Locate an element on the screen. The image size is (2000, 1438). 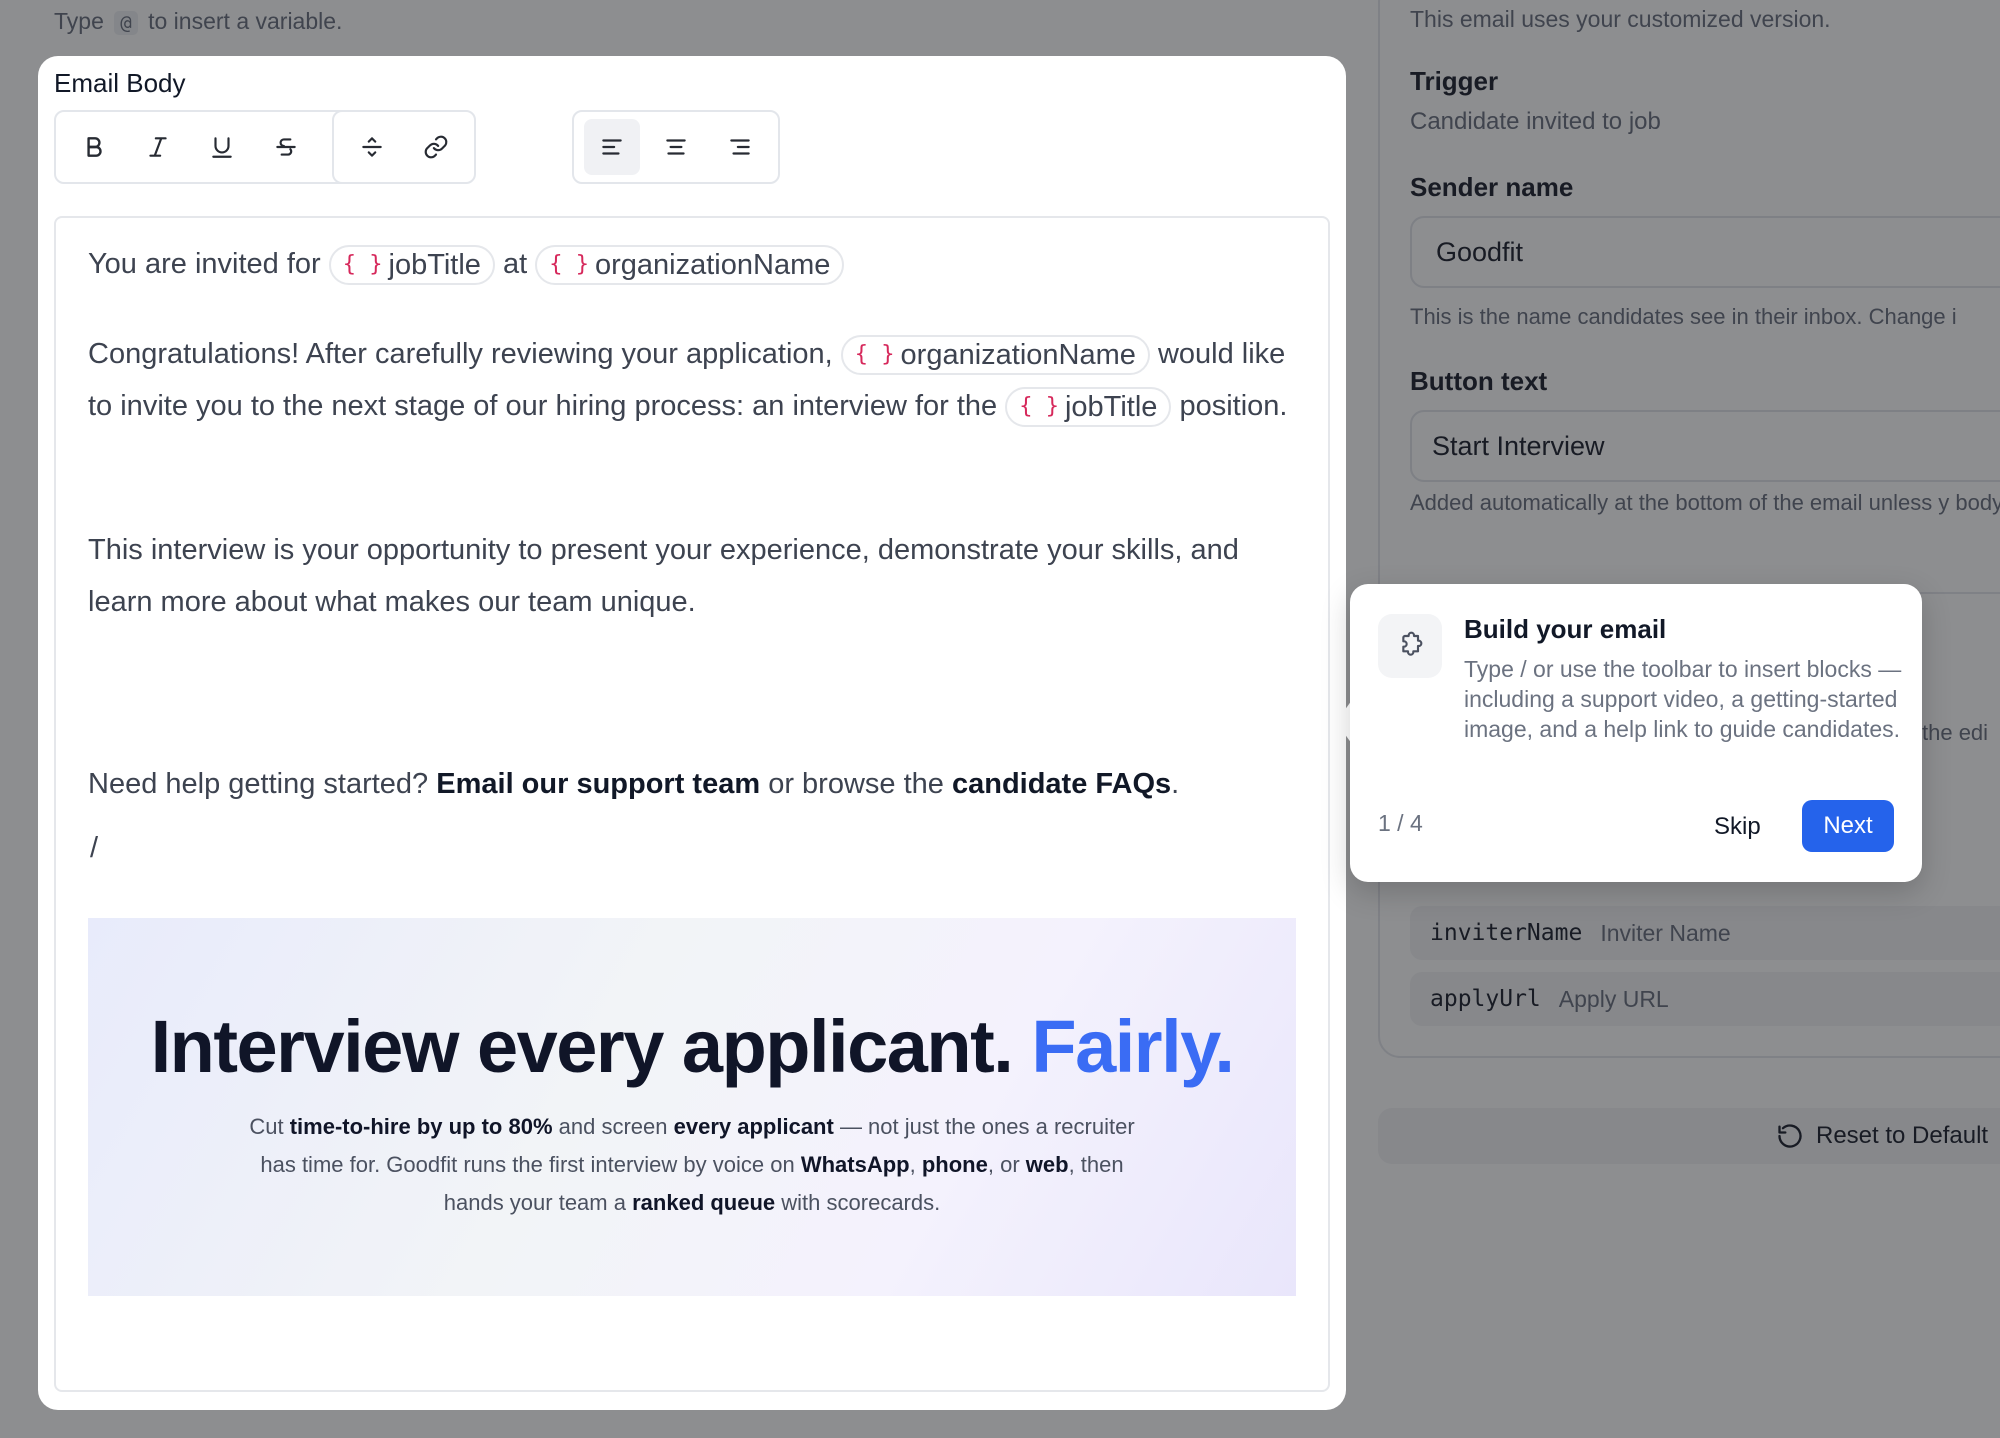
strikethrough-button is located at coordinates (286, 147).